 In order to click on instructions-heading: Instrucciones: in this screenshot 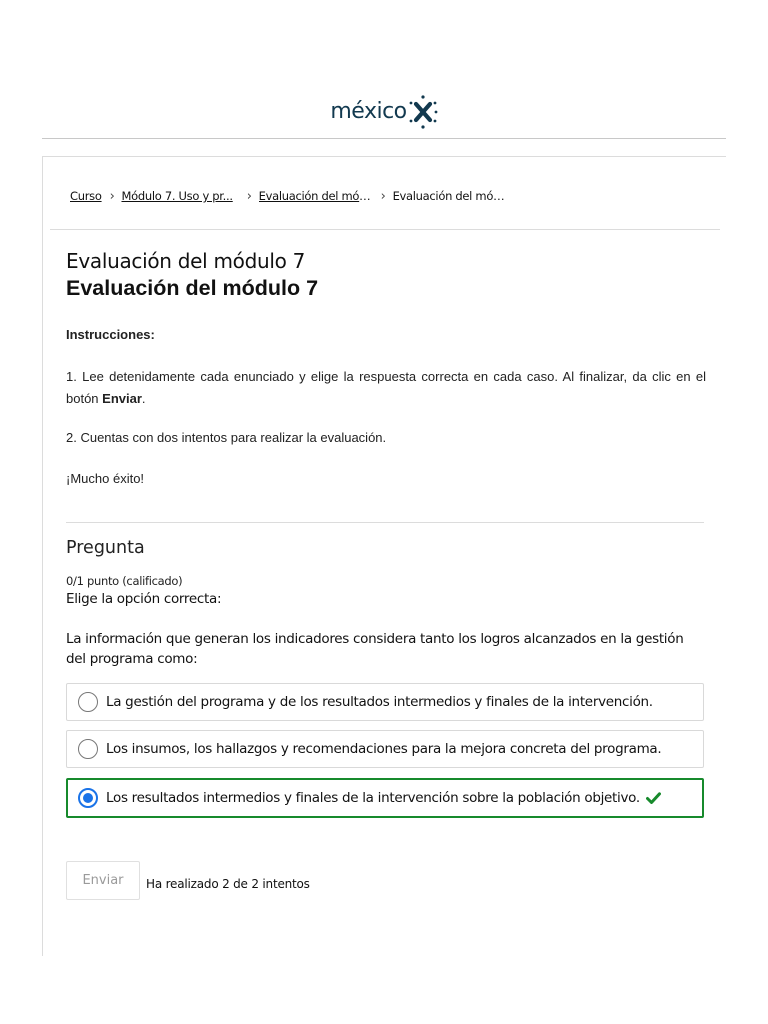, I will do `click(110, 334)`.